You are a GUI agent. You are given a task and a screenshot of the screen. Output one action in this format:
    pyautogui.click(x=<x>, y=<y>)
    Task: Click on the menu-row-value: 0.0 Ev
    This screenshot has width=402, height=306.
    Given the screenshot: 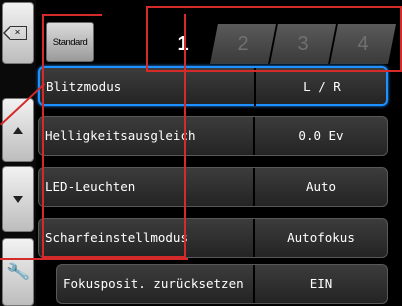 What is the action you would take?
    pyautogui.click(x=321, y=136)
    